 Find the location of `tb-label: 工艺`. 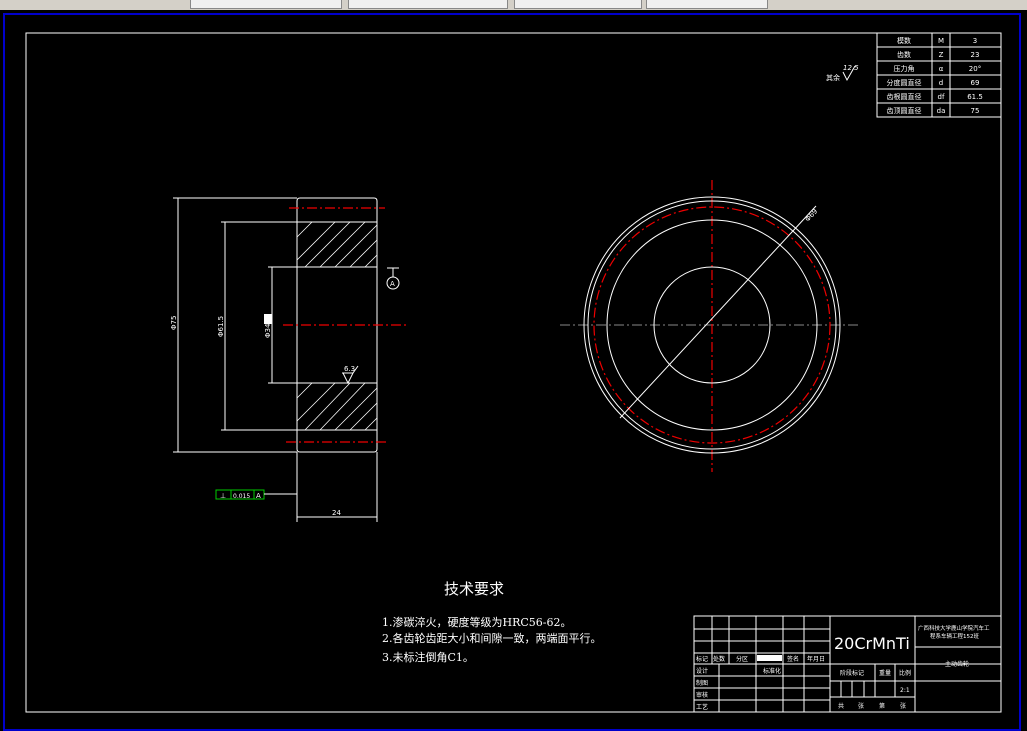

tb-label: 工艺 is located at coordinates (702, 707).